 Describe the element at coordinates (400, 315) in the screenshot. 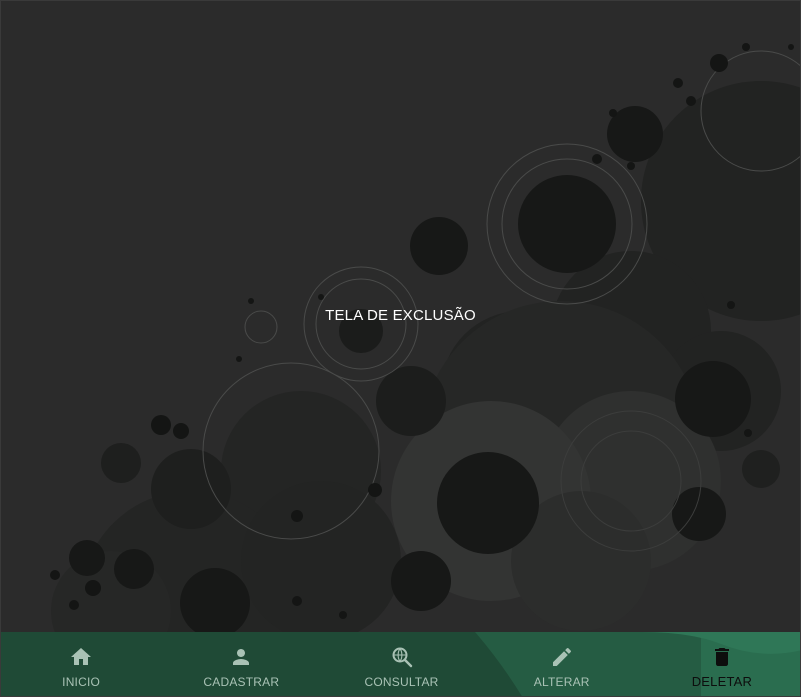

I see `page-title: TELA DE EXCLUSÃO` at that location.